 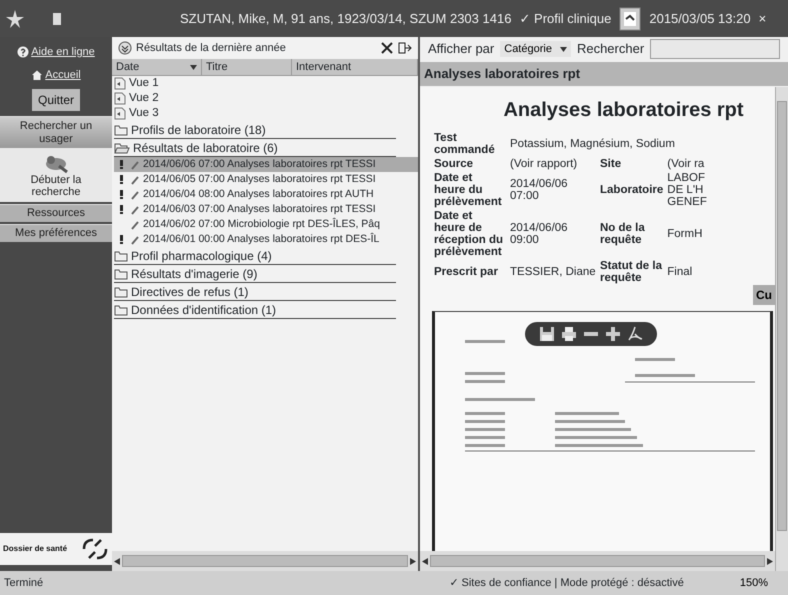 I want to click on view-by-label: Afficher par, so click(x=461, y=49).